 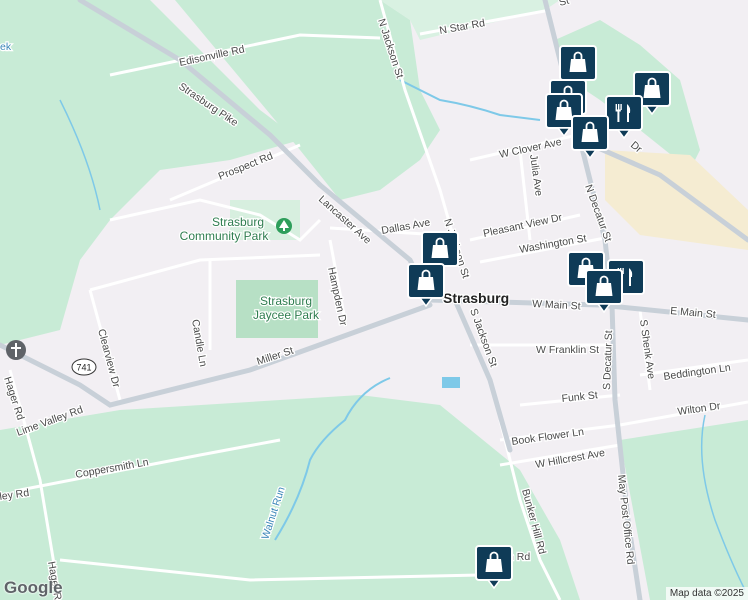 I want to click on google-logo: Google, so click(x=33, y=588).